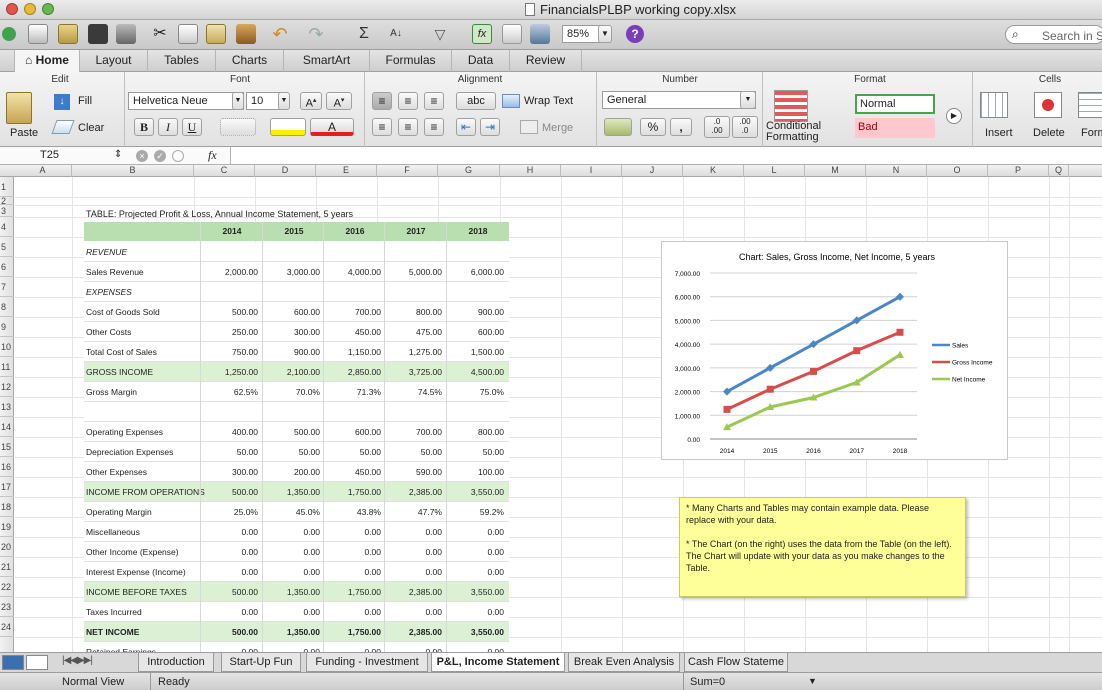 This screenshot has height=690, width=1102. What do you see at coordinates (188, 34) in the screenshot?
I see `copy-icon` at bounding box center [188, 34].